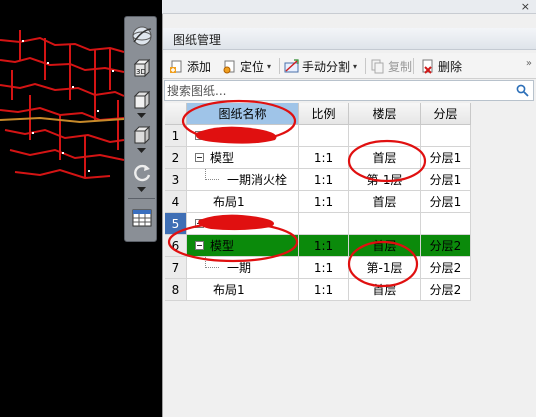 The image size is (536, 417). I want to click on cell-layer-text: 分层1, so click(445, 180).